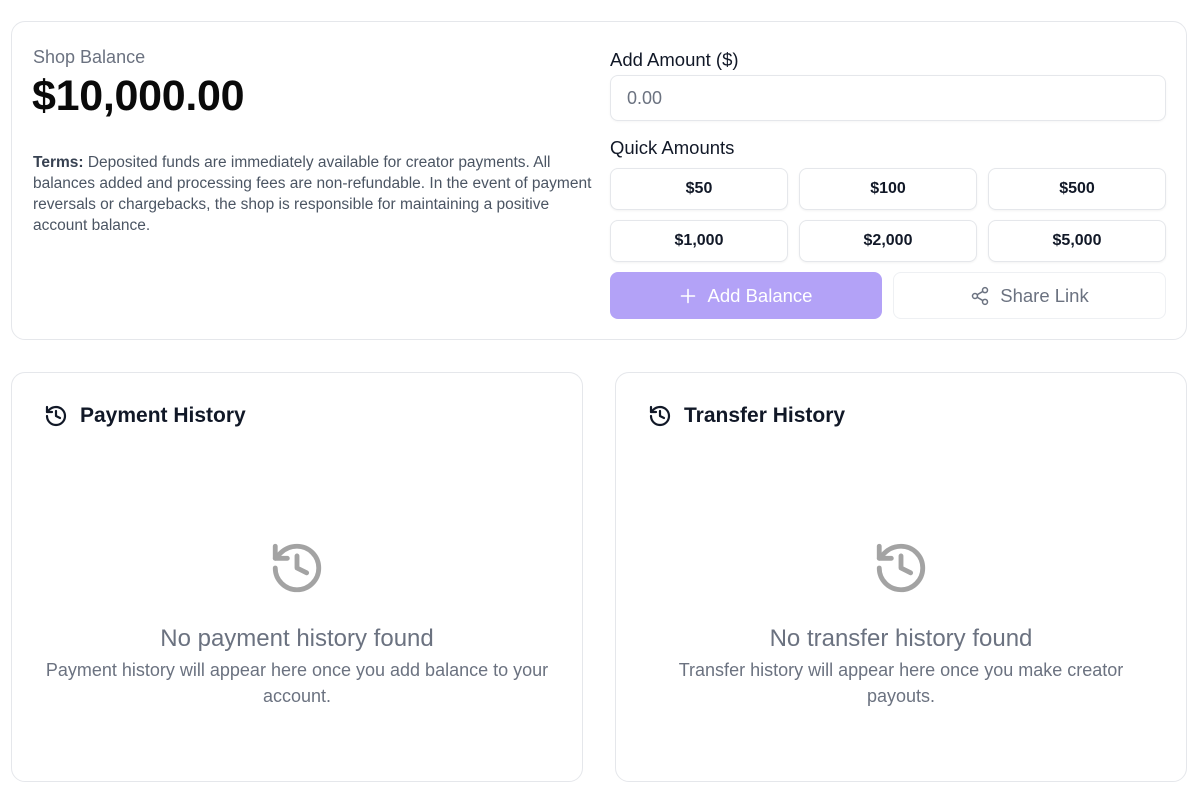 The width and height of the screenshot is (1200, 794). I want to click on quick-amount-500-button: $500, so click(1077, 189).